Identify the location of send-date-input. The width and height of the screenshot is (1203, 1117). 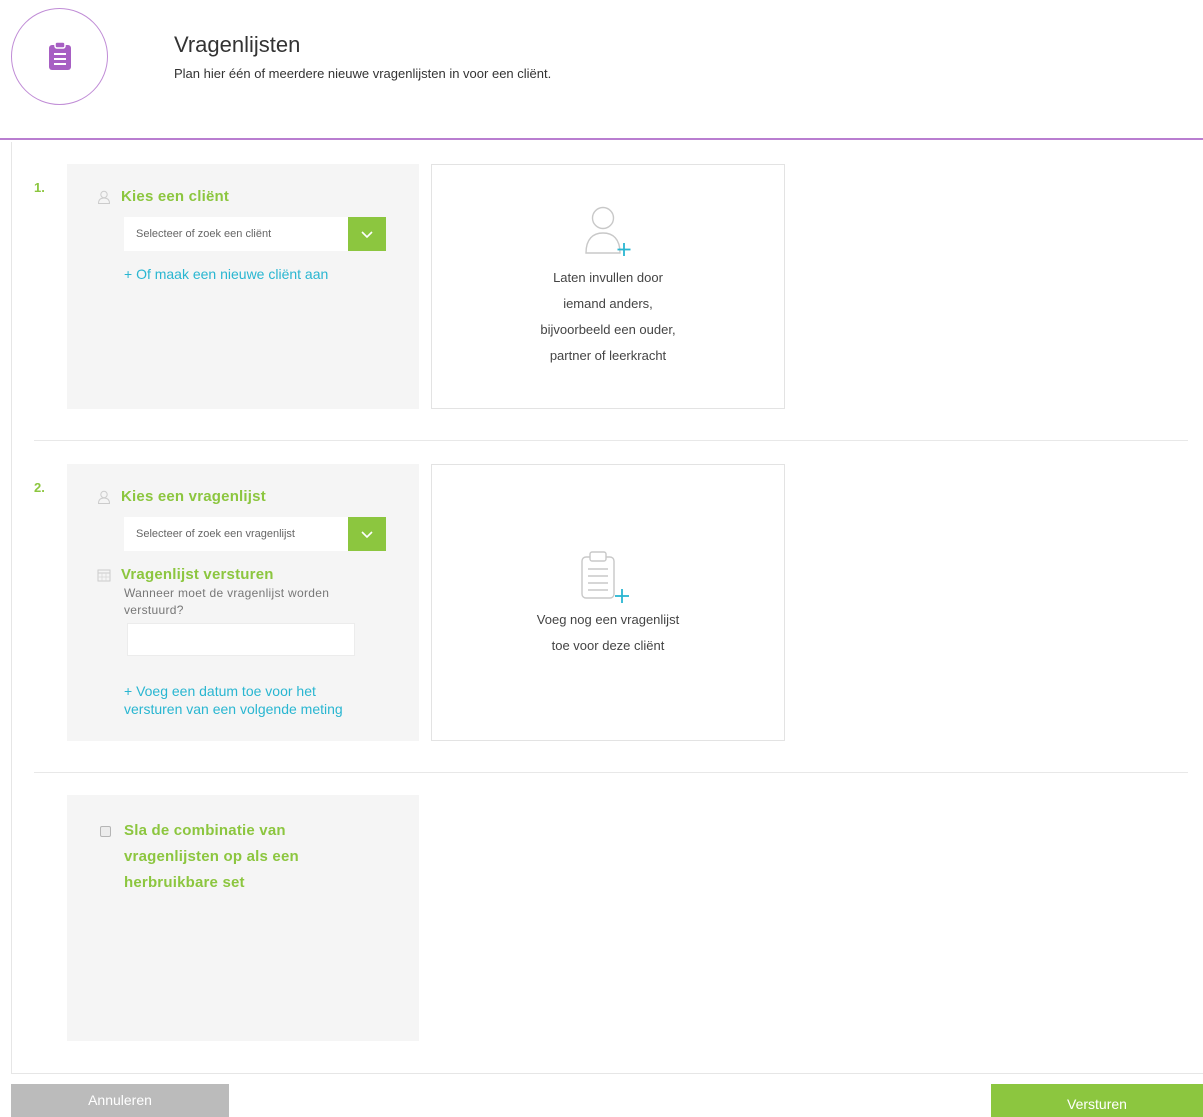
(241, 639).